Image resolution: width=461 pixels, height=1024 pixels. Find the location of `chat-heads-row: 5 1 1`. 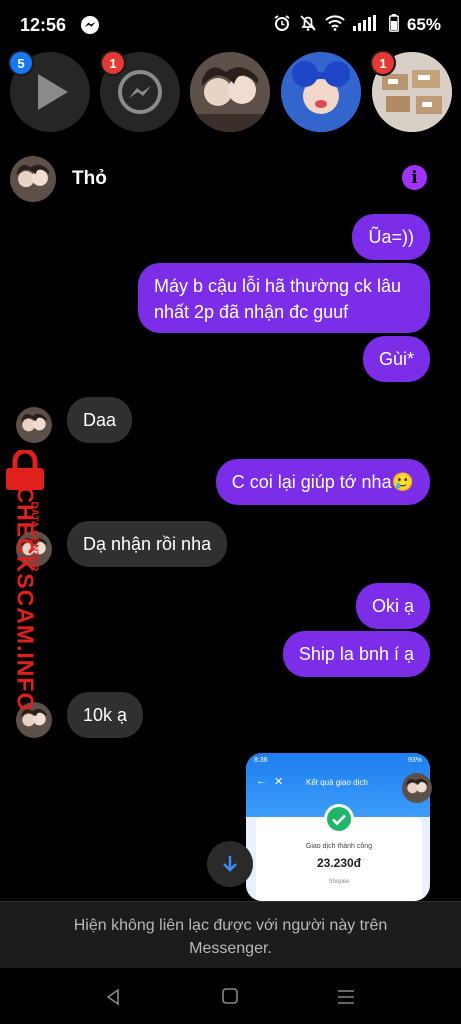

chat-heads-row: 5 1 1 is located at coordinates (230, 92).